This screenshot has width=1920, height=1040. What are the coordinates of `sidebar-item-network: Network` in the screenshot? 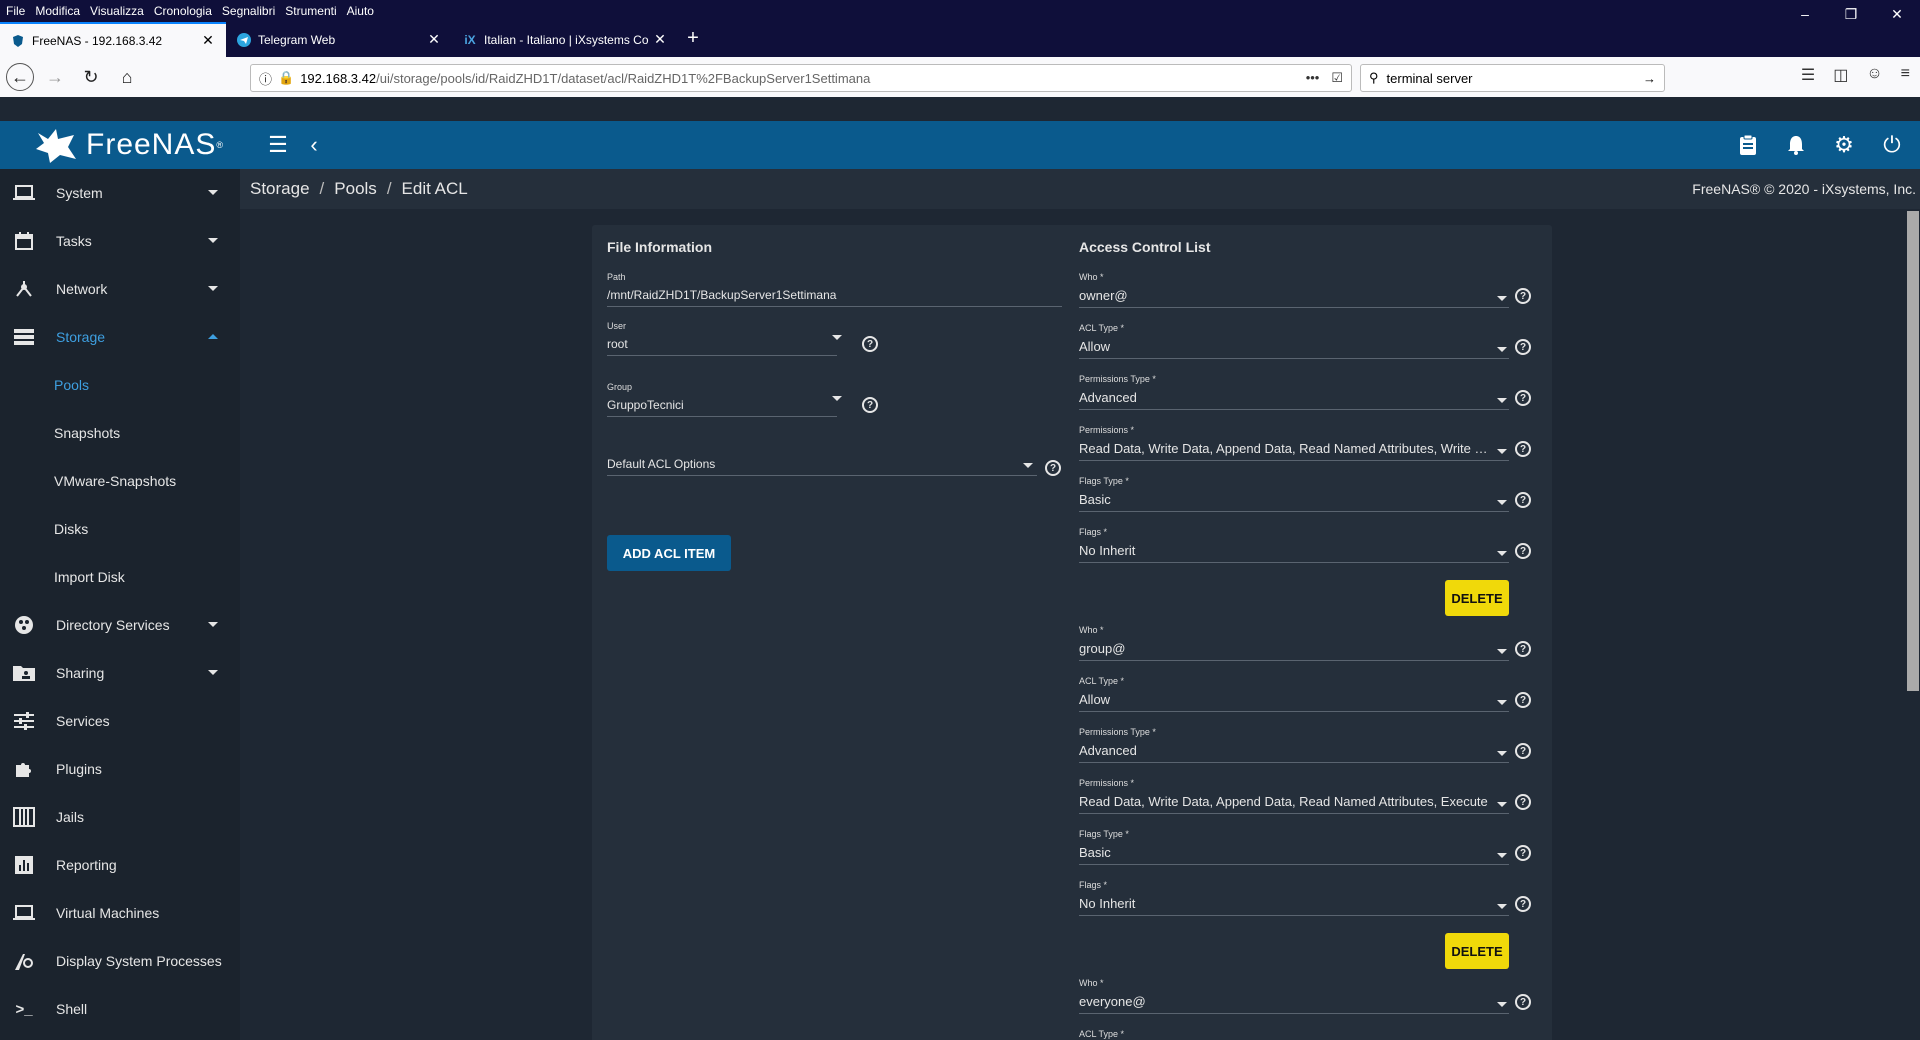 It's located at (120, 289).